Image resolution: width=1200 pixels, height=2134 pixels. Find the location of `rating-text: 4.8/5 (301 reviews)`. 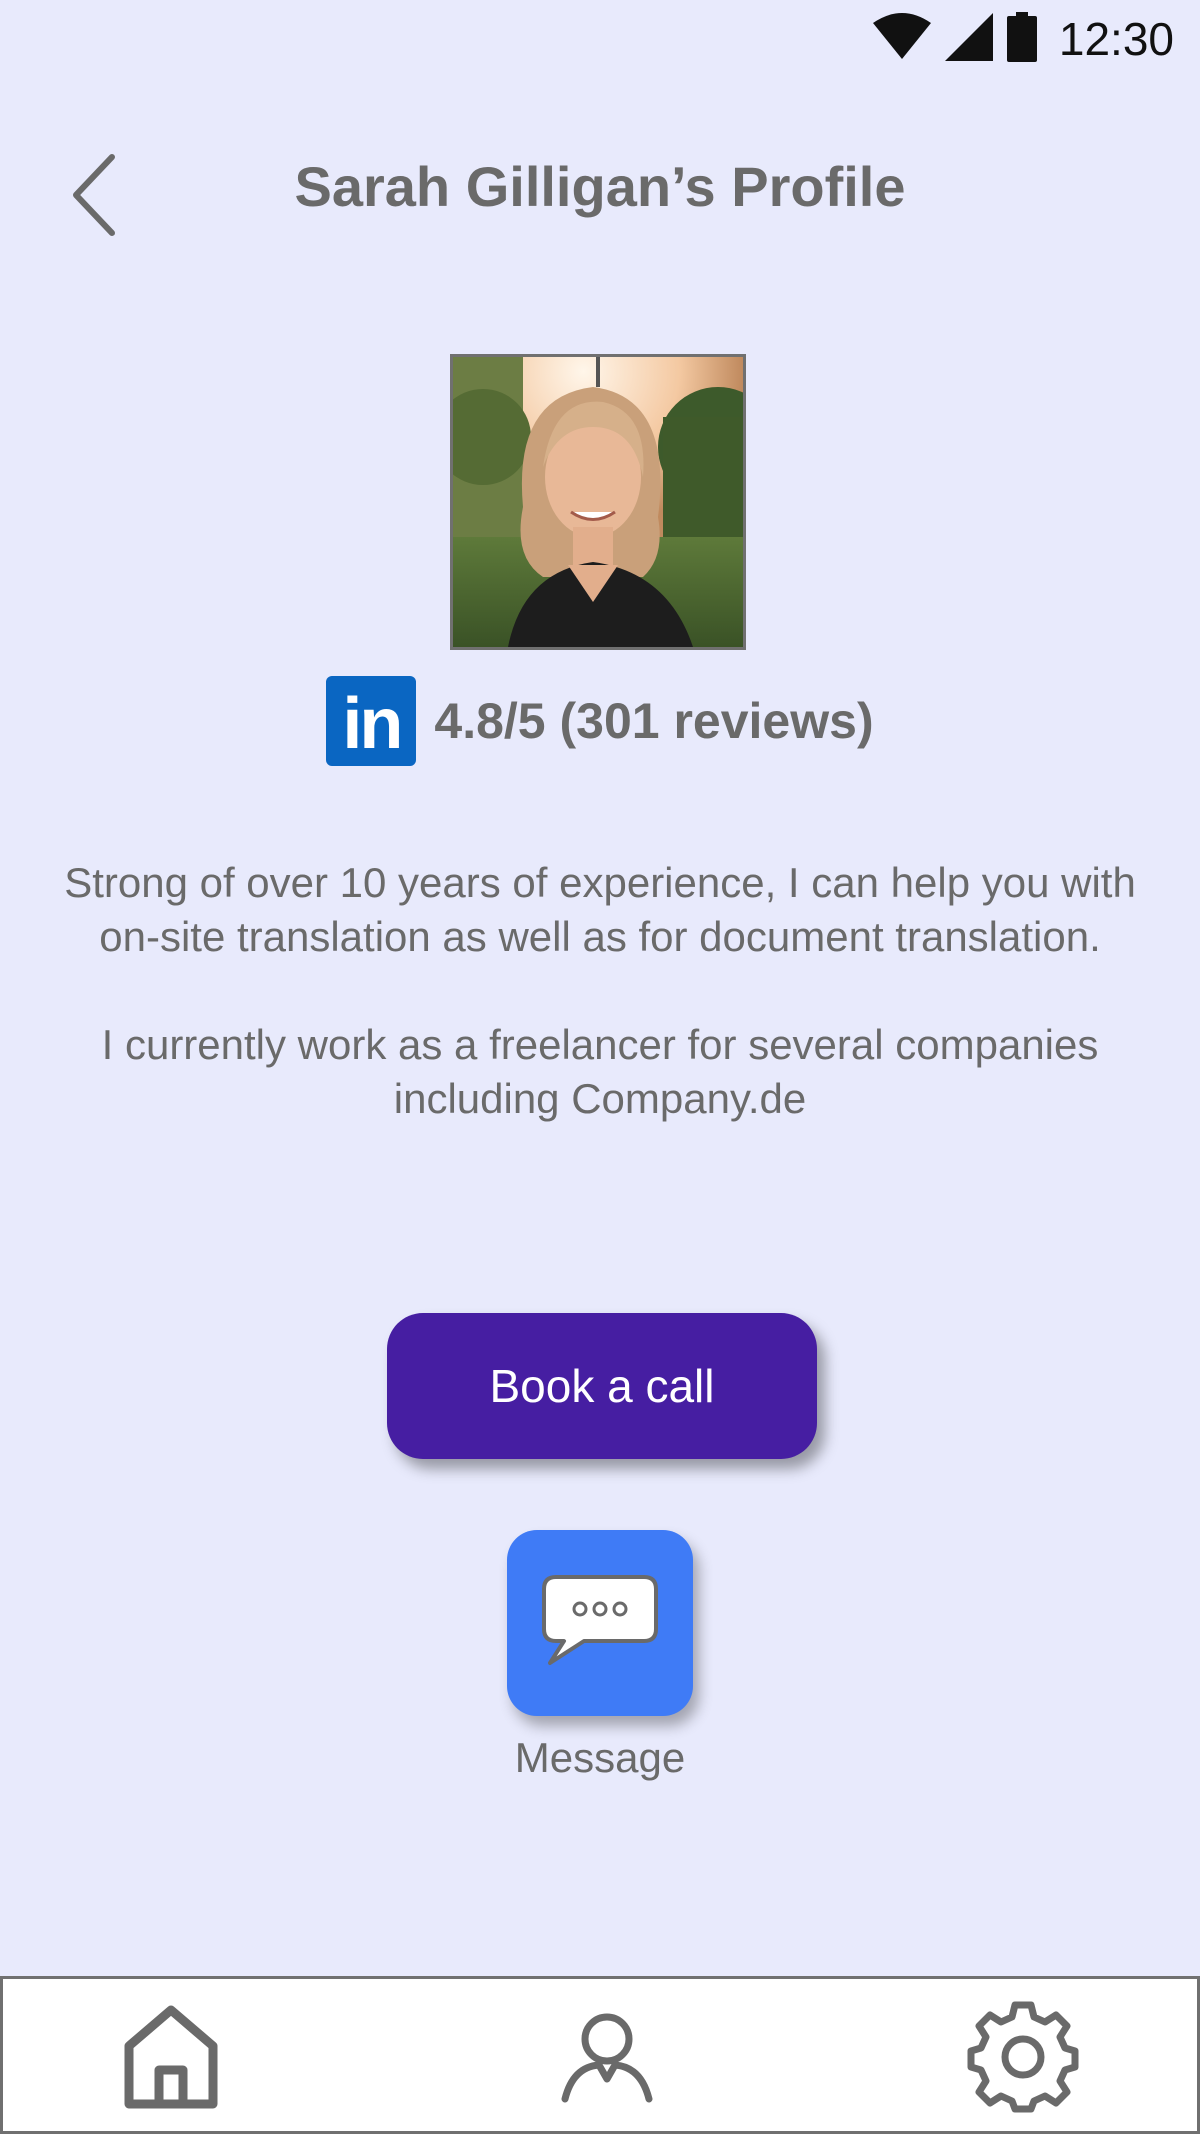

rating-text: 4.8/5 (301 reviews) is located at coordinates (654, 721).